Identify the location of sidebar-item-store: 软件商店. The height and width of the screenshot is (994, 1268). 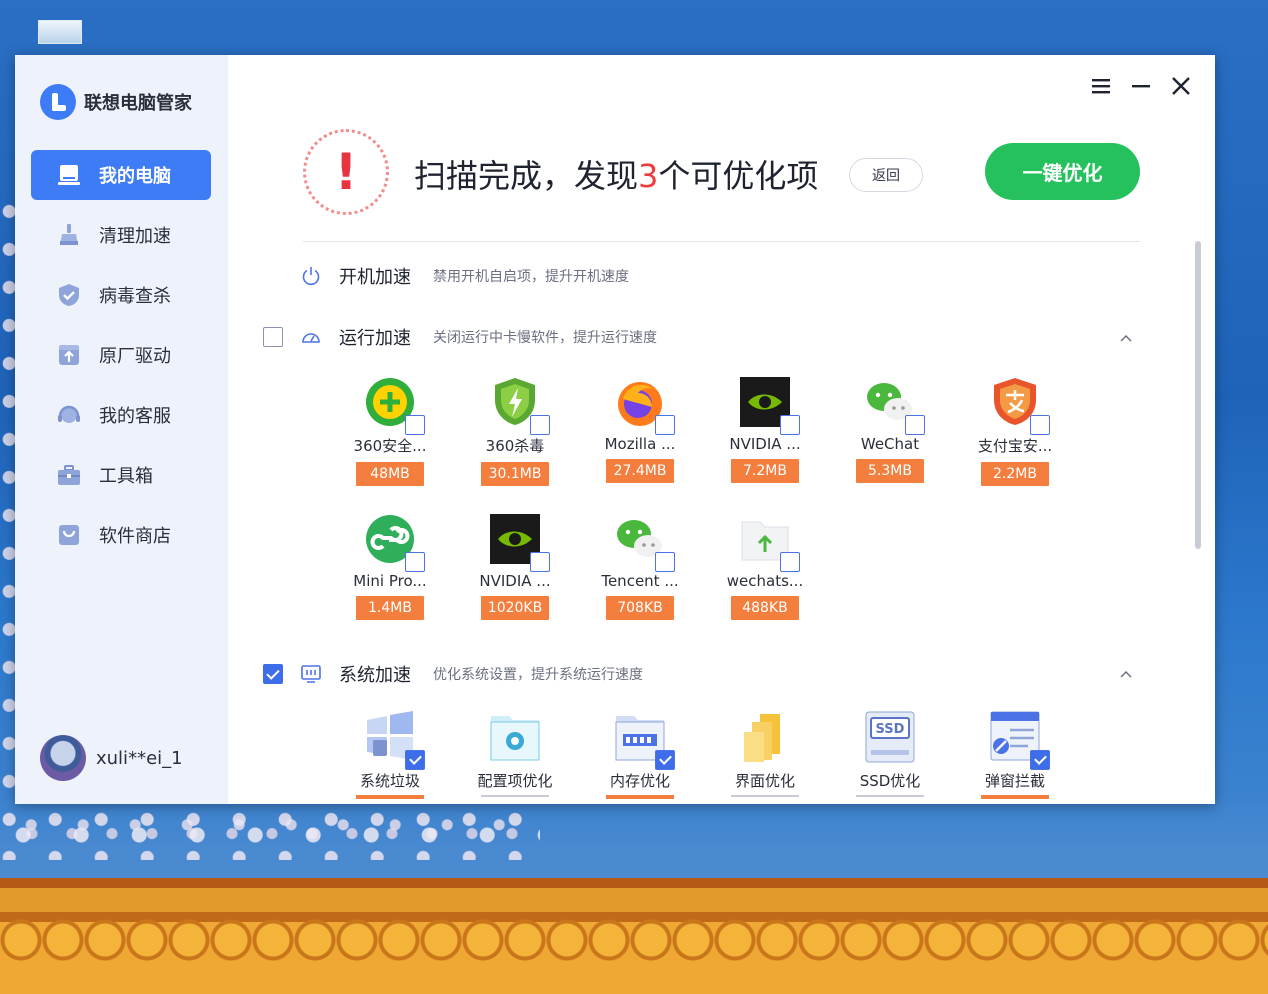
(121, 535).